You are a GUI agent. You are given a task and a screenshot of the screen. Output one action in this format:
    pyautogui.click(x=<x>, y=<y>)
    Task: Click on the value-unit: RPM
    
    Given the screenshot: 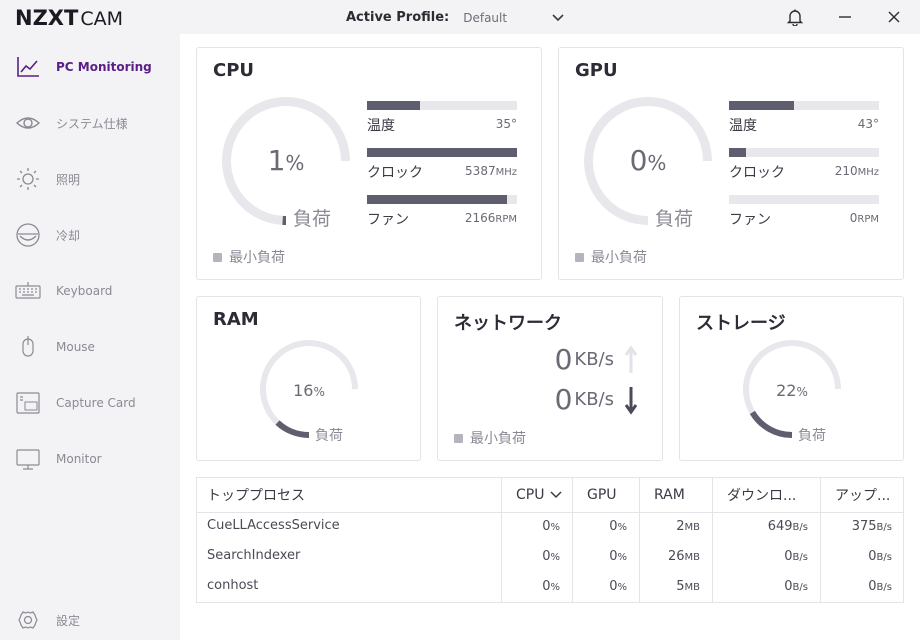 What is the action you would take?
    pyautogui.click(x=868, y=219)
    